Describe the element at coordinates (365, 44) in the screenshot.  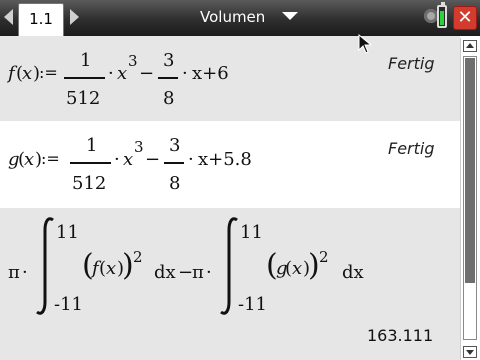
I see `mouse-pointer-icon` at that location.